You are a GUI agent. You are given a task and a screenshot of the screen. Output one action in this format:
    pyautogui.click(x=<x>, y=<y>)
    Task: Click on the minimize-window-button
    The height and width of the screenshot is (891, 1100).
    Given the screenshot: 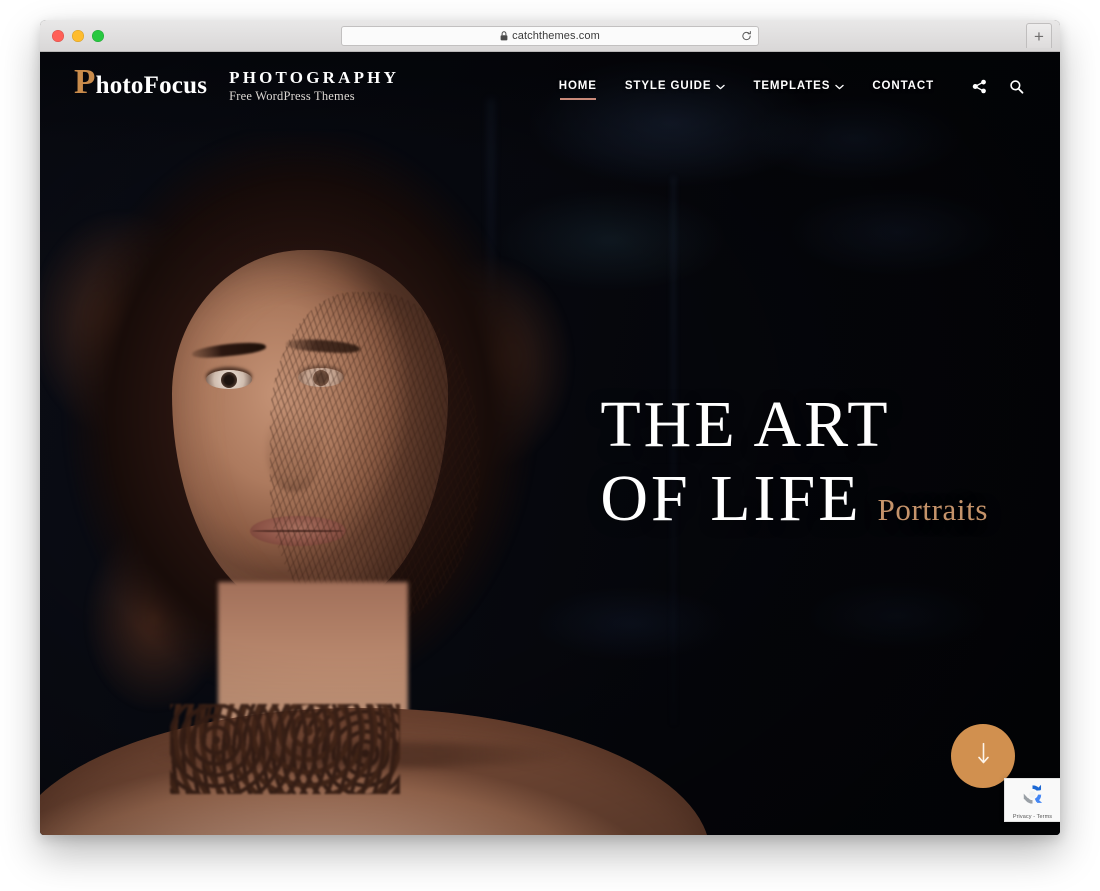 What is the action you would take?
    pyautogui.click(x=78, y=35)
    